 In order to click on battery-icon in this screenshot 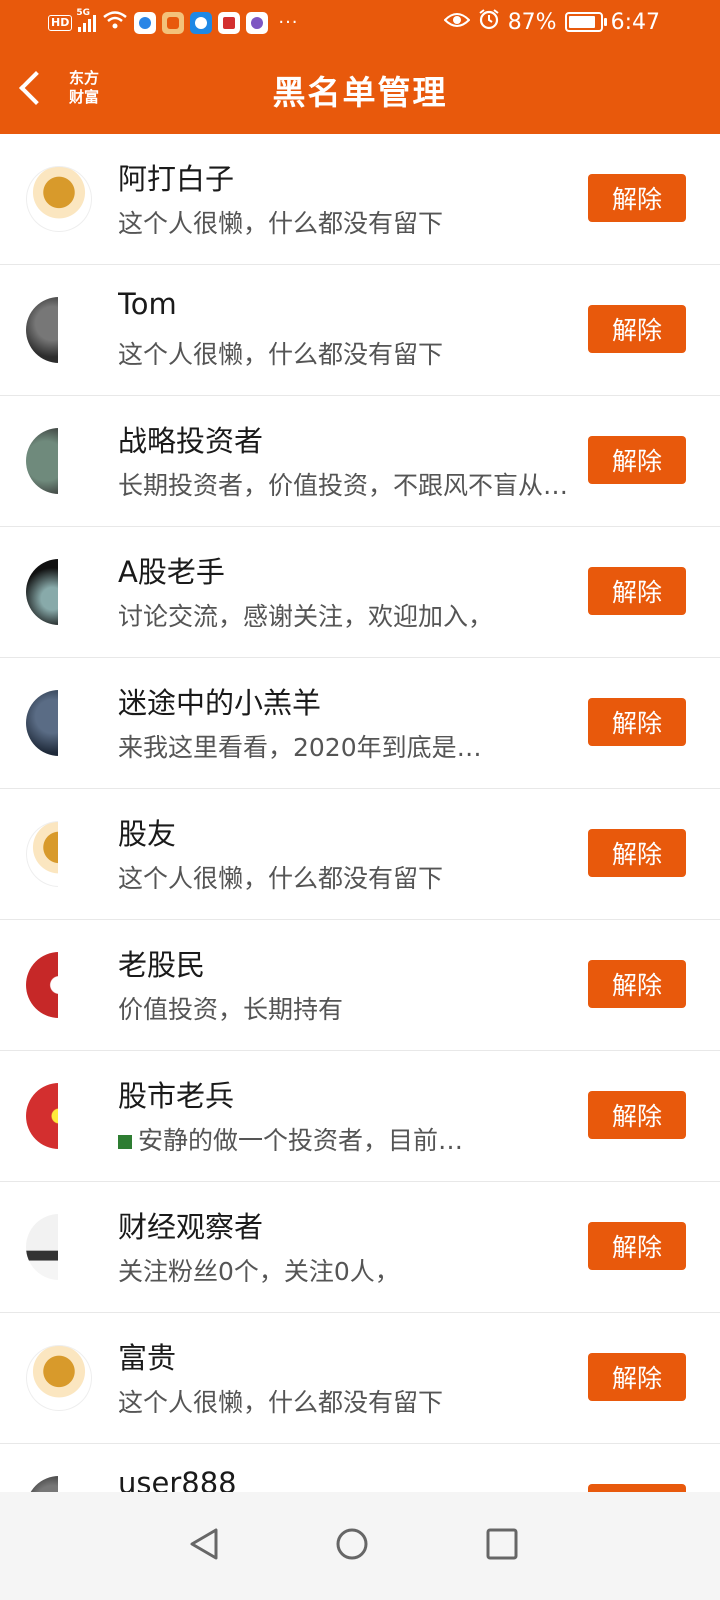, I will do `click(585, 22)`.